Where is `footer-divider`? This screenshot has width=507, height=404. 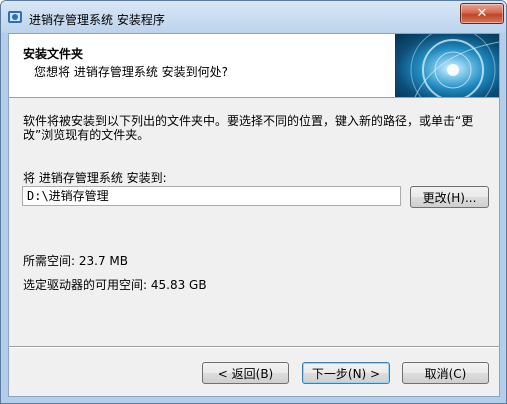 footer-divider is located at coordinates (254, 347).